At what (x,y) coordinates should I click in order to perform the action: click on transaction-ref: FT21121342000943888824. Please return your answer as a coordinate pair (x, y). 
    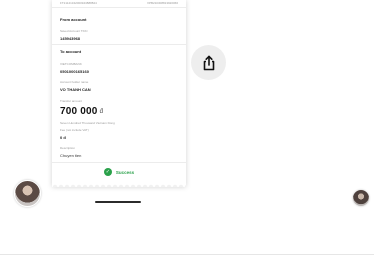
    Looking at the image, I should click on (78, 3).